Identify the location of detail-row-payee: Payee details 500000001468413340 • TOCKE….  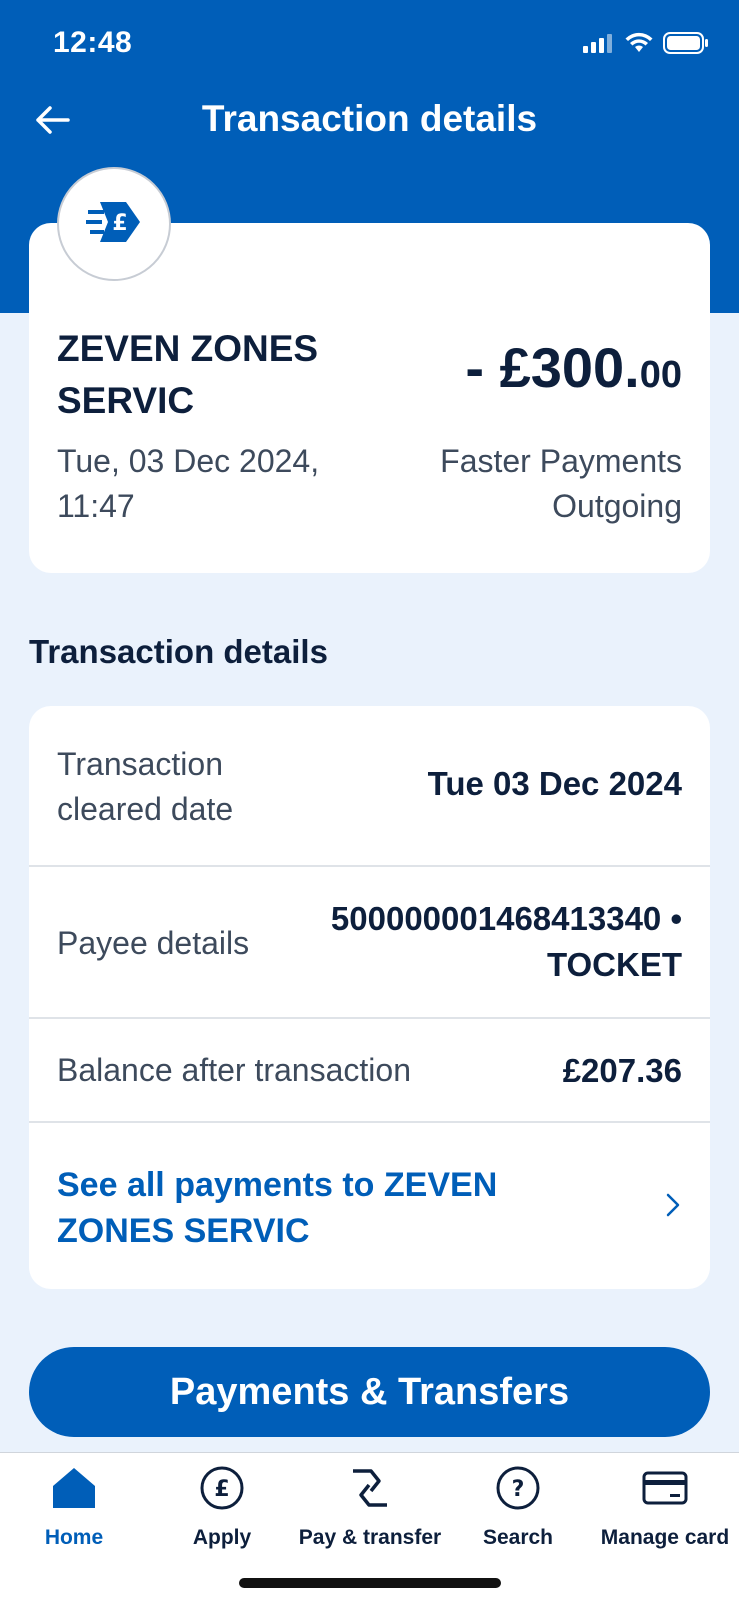
(369, 943).